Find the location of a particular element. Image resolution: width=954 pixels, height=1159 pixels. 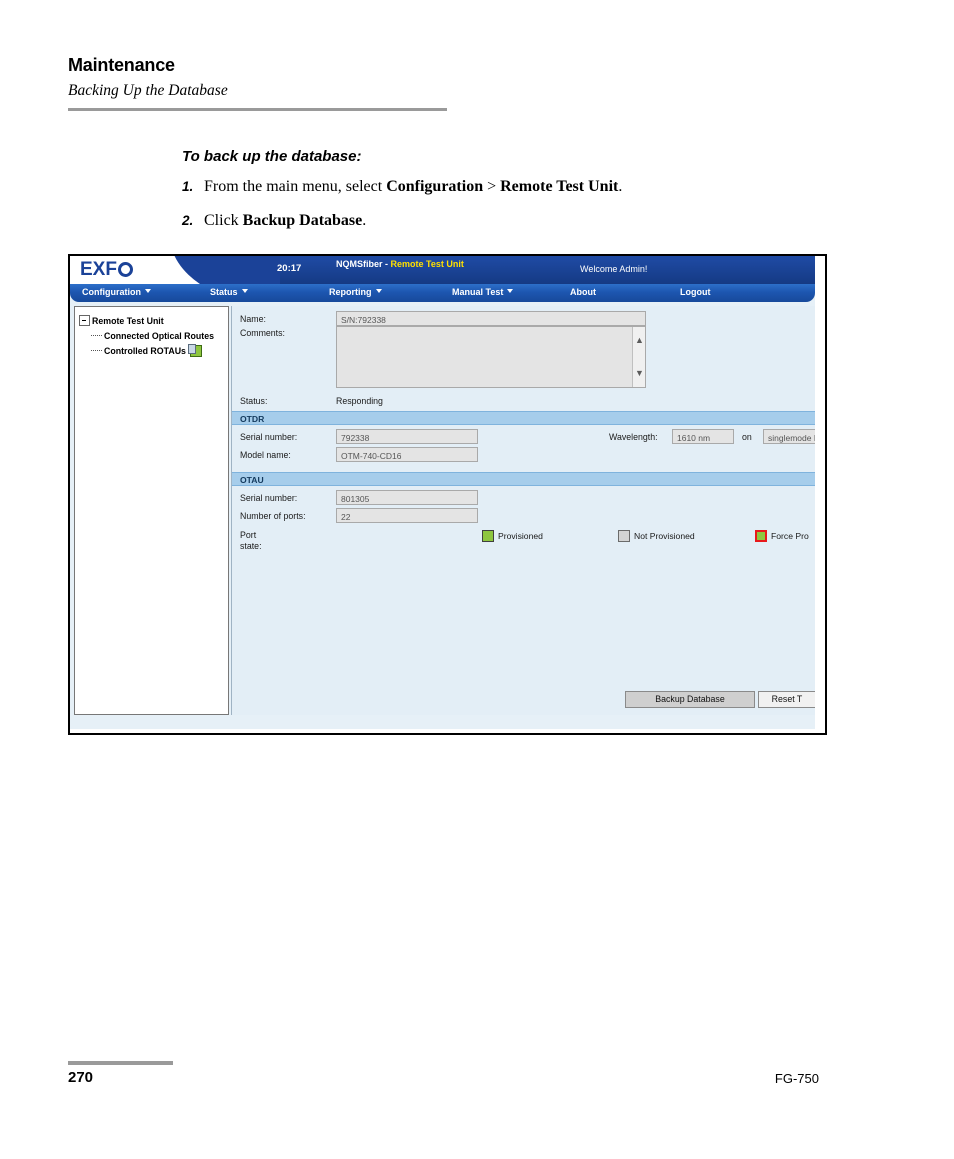

product-title: NQMSfiber - Remote Test Unit is located at coordinates (400, 264).